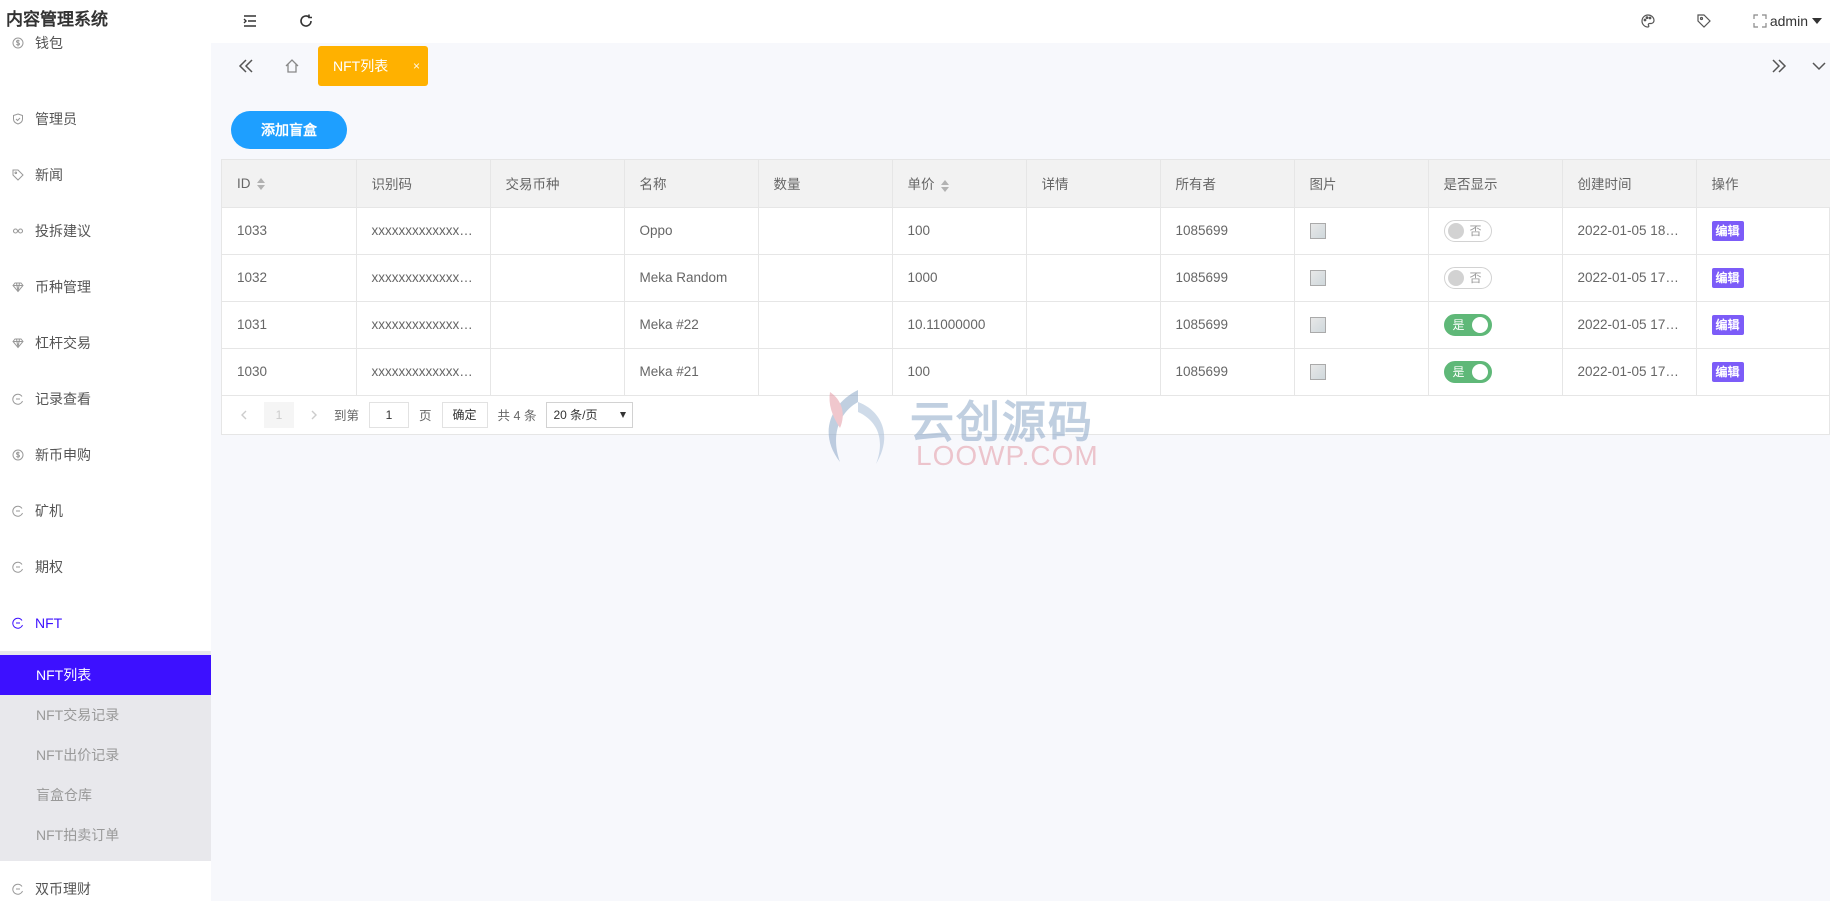 The width and height of the screenshot is (1830, 901). Describe the element at coordinates (289, 372) in the screenshot. I see `cell-id: 1030` at that location.